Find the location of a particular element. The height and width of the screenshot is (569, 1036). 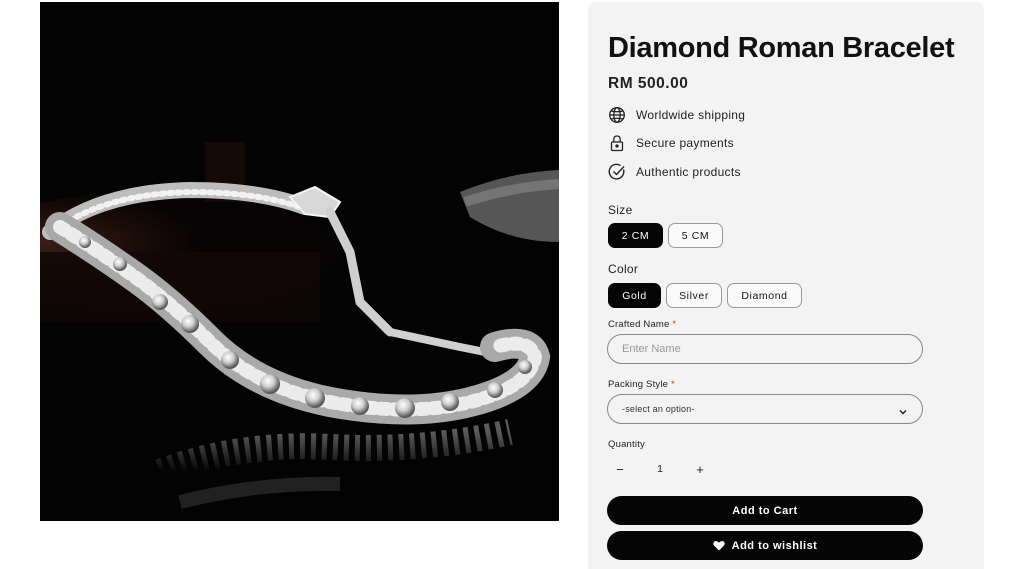

globe-icon is located at coordinates (617, 115).